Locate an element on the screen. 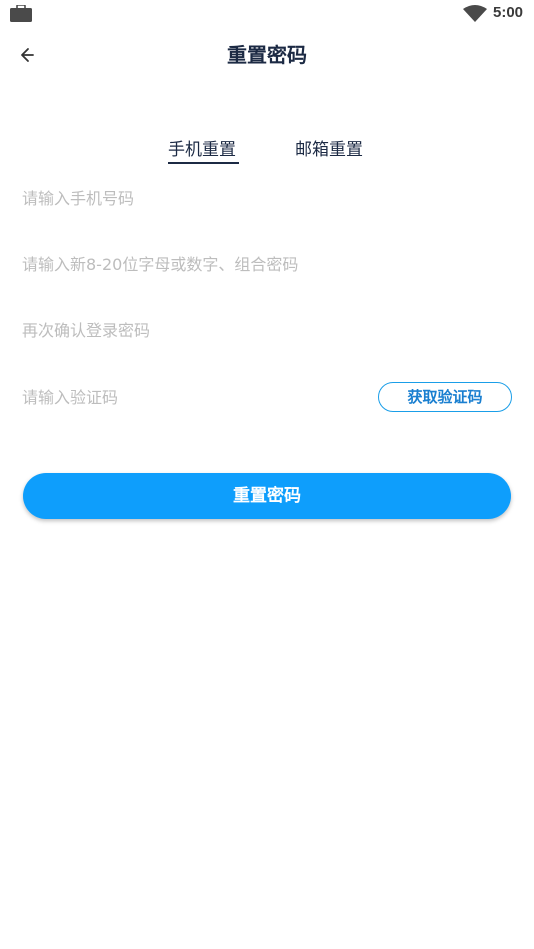 This screenshot has height=949, width=534. app-header: 重置密码 is located at coordinates (267, 55).